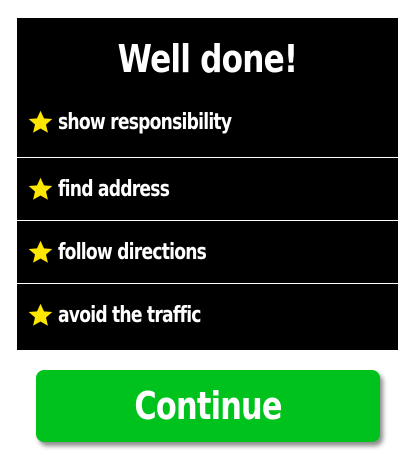 The width and height of the screenshot is (418, 473). I want to click on achievement-label: find address, so click(114, 189).